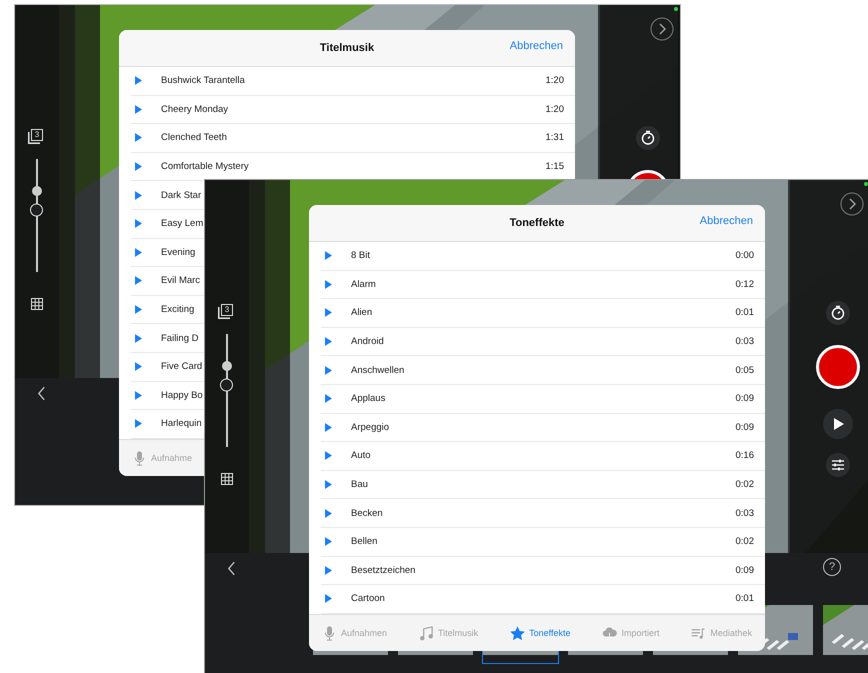 The height and width of the screenshot is (673, 868). Describe the element at coordinates (540, 632) in the screenshot. I see `category-tab: Toneffekte` at that location.